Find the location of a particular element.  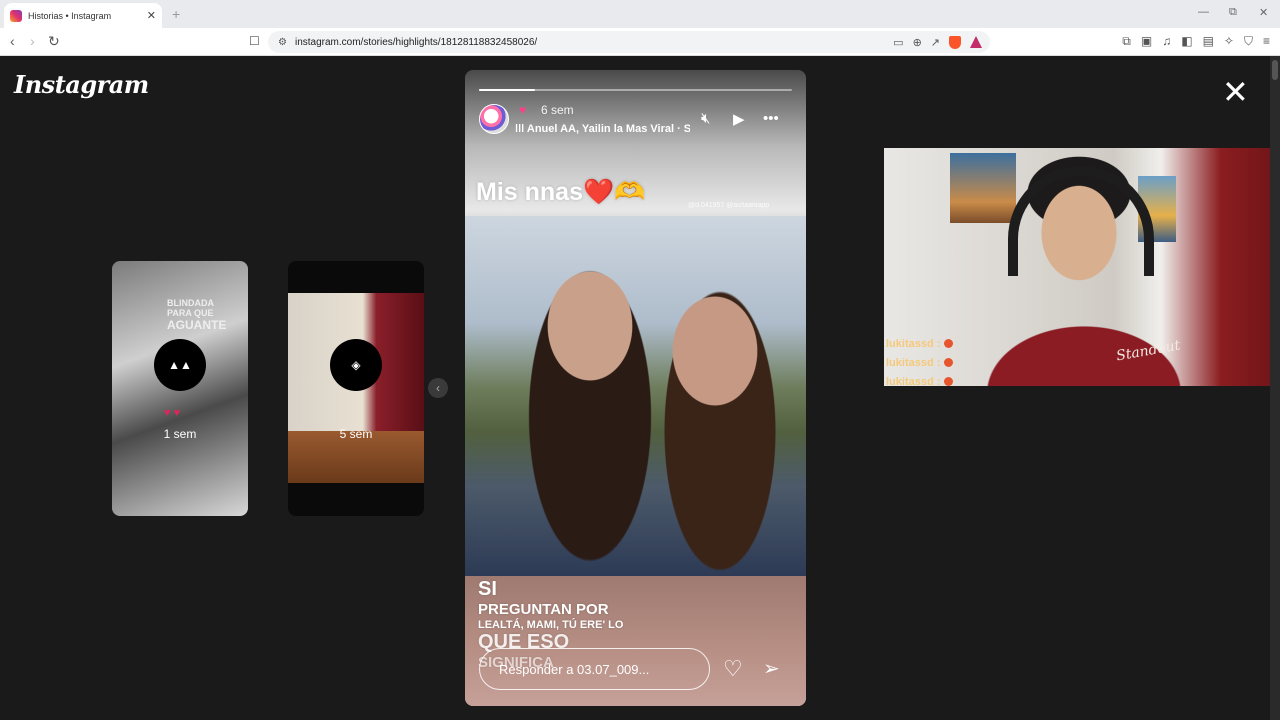

brave-rewards-icon is located at coordinates (976, 42).